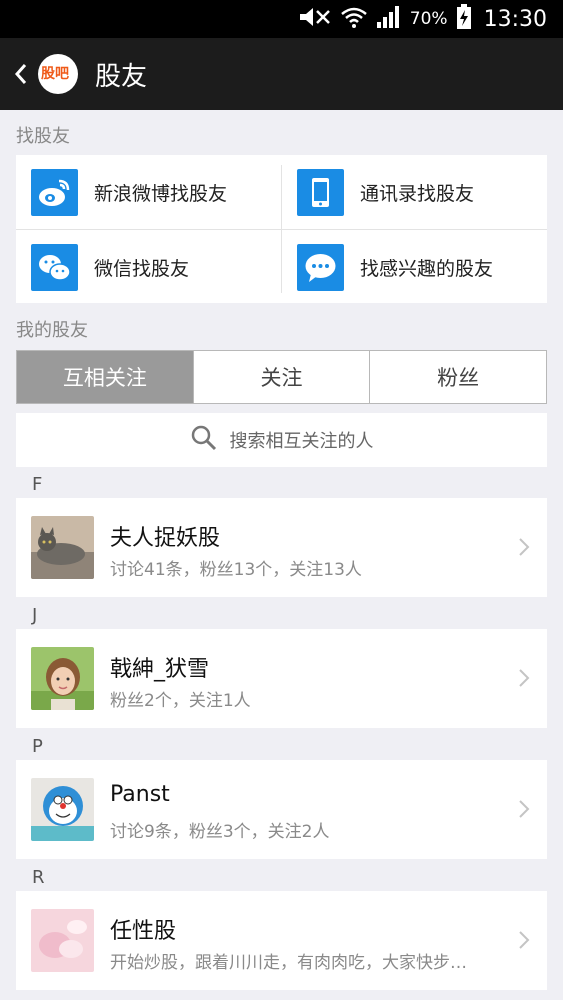 This screenshot has width=563, height=1000. Describe the element at coordinates (22, 74) in the screenshot. I see `back-icon` at that location.